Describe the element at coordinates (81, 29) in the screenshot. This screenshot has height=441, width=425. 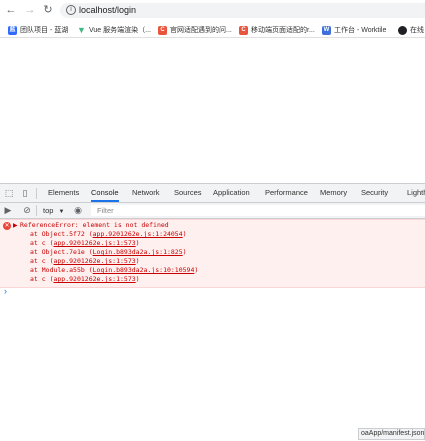
I see `vue-icon: ▼` at that location.